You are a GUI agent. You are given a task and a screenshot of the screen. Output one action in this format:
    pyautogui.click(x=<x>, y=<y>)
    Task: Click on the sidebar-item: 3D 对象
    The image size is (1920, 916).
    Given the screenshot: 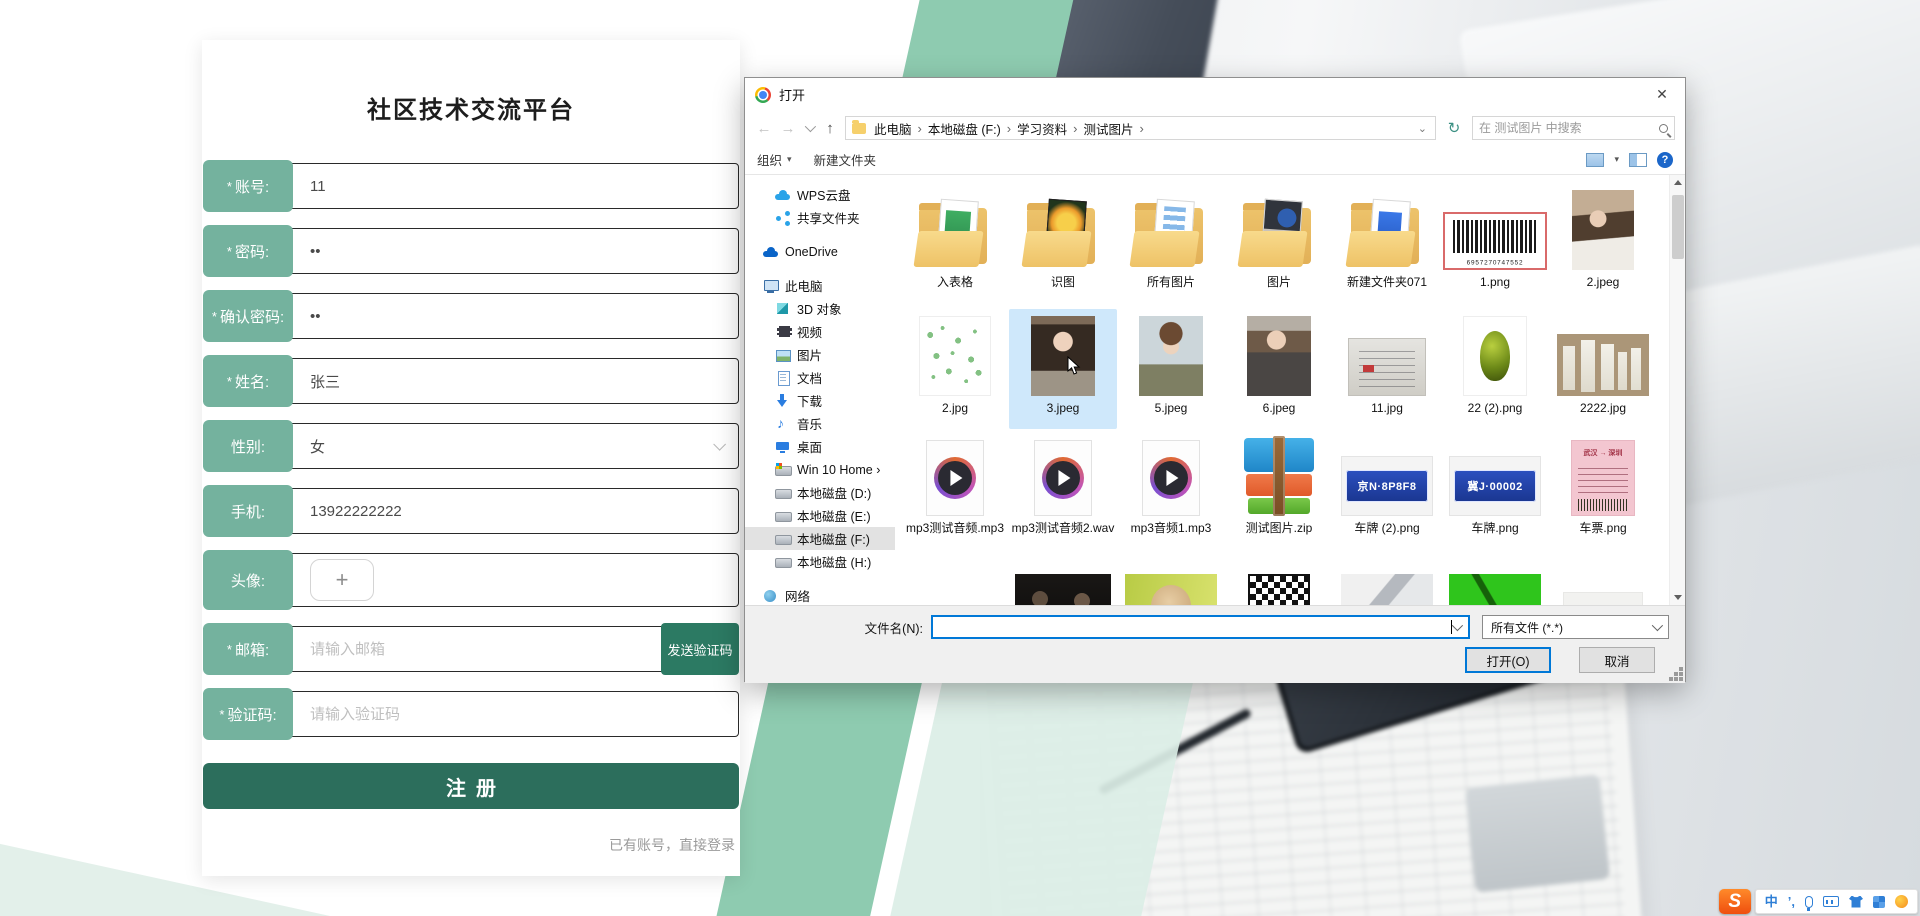 What is the action you would take?
    pyautogui.click(x=820, y=308)
    